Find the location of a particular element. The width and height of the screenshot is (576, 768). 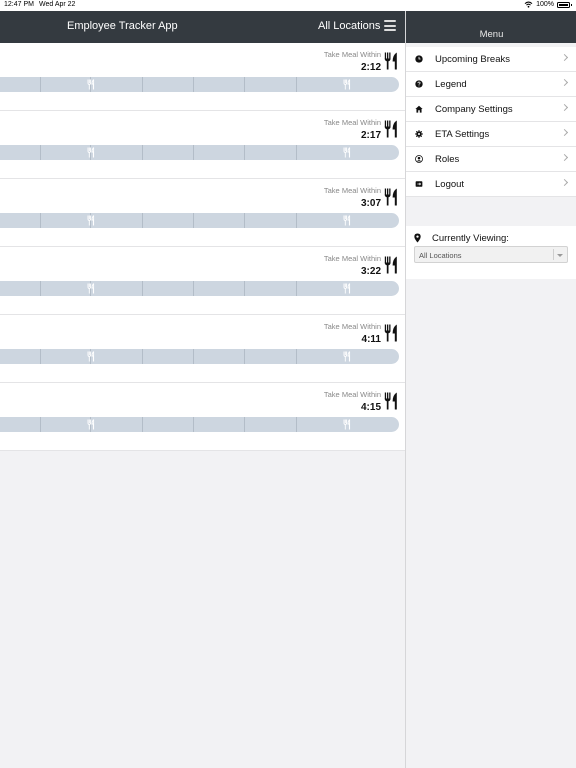

menu-item-company-settings: Company Settings is located at coordinates (491, 109).